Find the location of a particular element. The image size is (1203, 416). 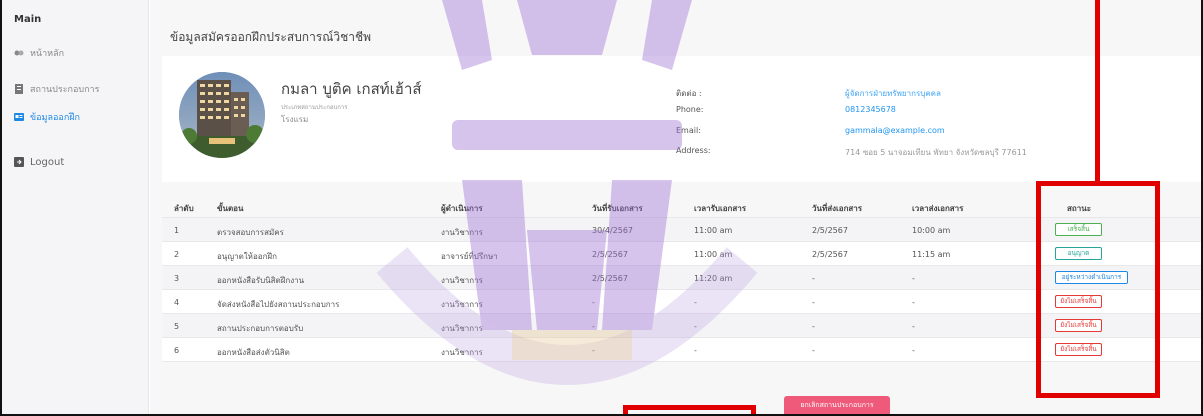

cell-no: 3 is located at coordinates (177, 278).